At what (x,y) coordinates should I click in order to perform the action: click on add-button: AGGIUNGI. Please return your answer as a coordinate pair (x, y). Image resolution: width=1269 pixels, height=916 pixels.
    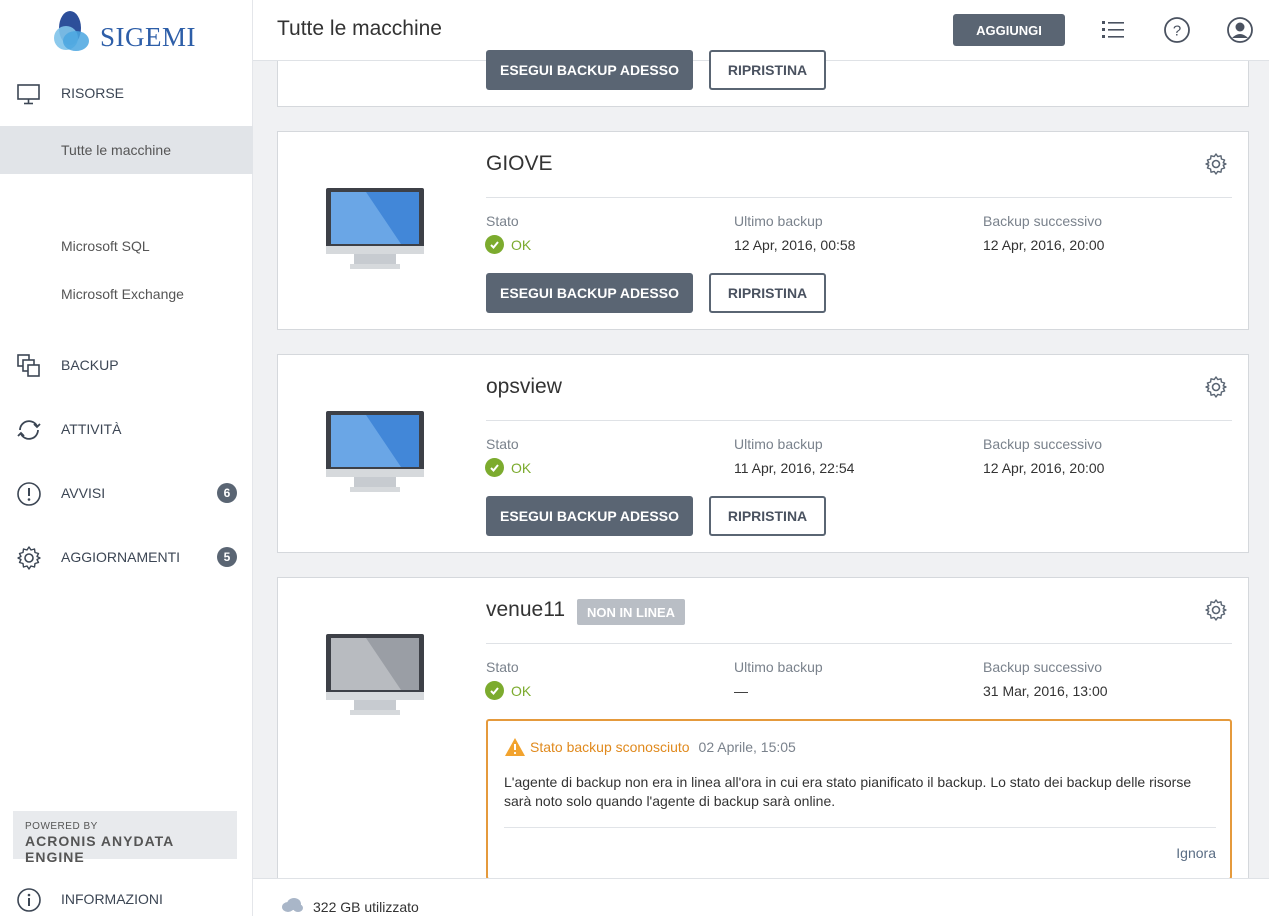
    Looking at the image, I should click on (1009, 30).